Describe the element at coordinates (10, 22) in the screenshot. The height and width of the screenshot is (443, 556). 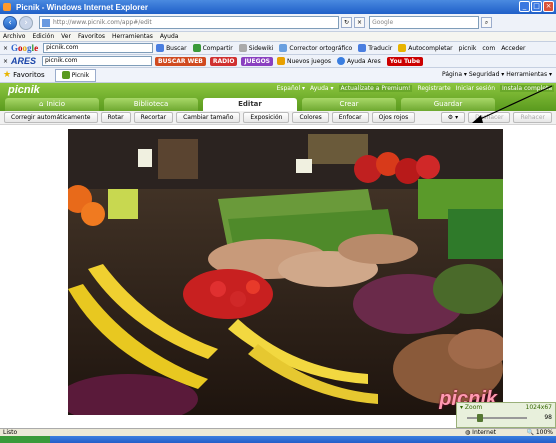
I see `back-button: ‹` at that location.